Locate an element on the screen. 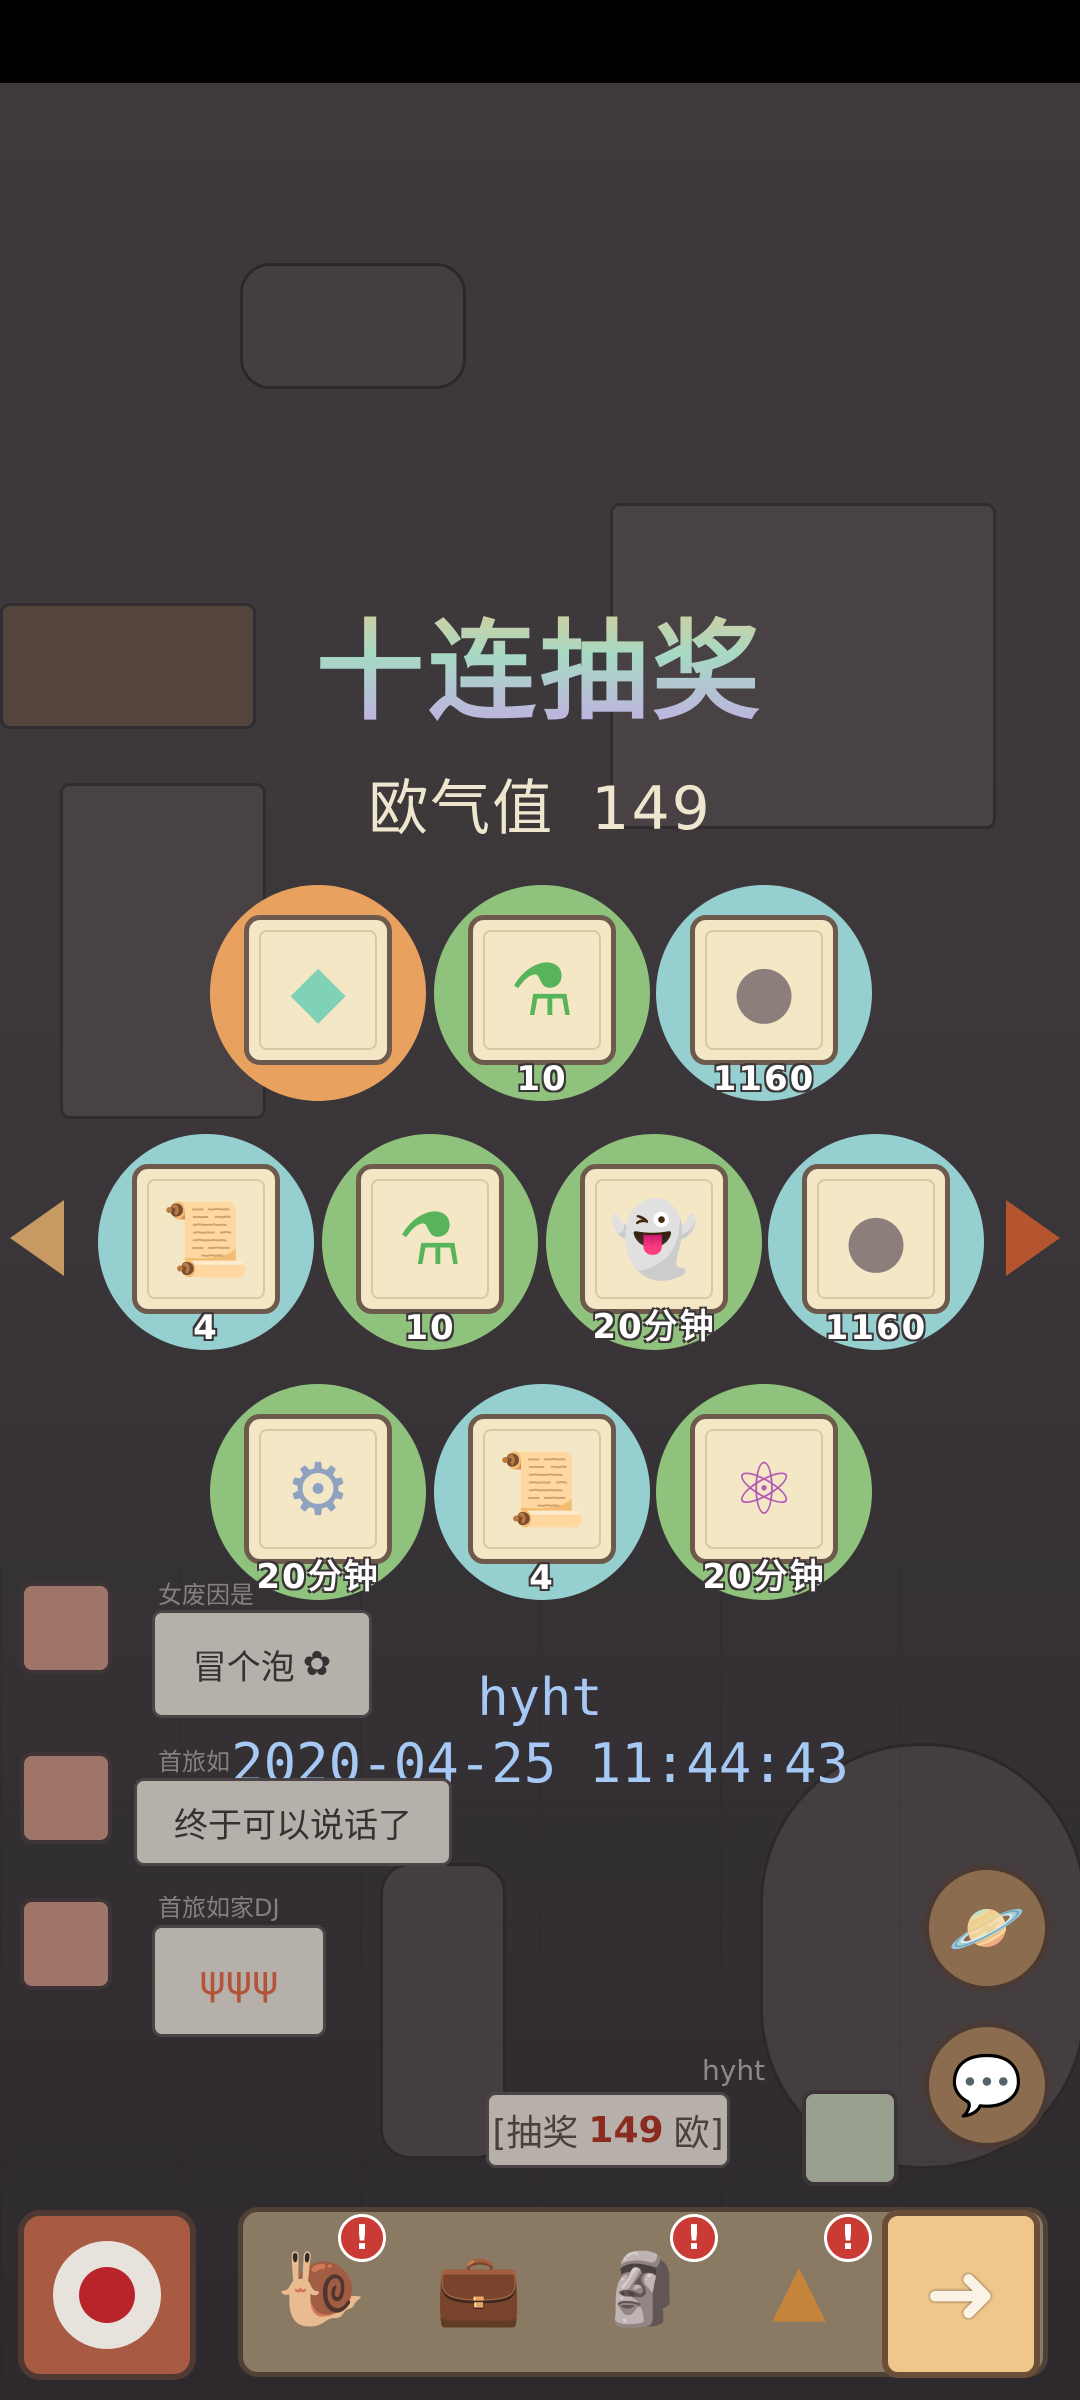 This screenshot has height=2400, width=1080. planet-button: 🪐 is located at coordinates (987, 1928).